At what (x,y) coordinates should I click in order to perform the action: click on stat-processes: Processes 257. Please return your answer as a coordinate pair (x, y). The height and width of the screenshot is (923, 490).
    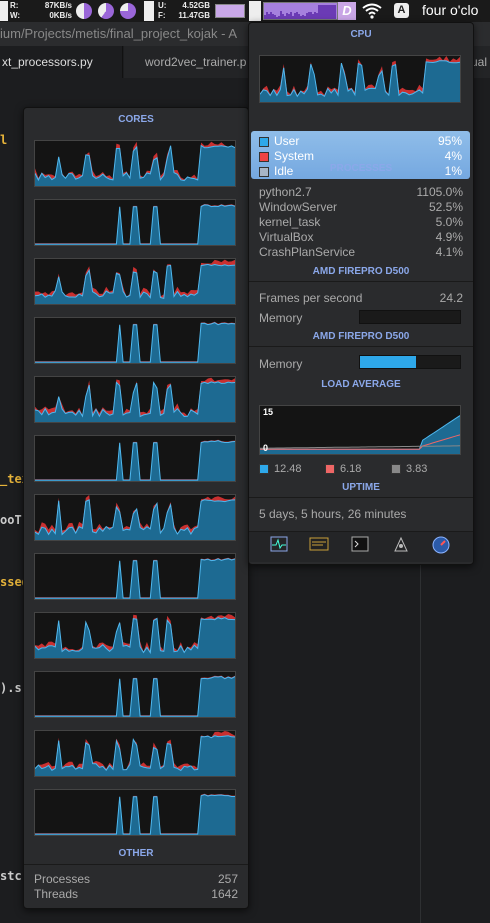
    Looking at the image, I should click on (136, 879).